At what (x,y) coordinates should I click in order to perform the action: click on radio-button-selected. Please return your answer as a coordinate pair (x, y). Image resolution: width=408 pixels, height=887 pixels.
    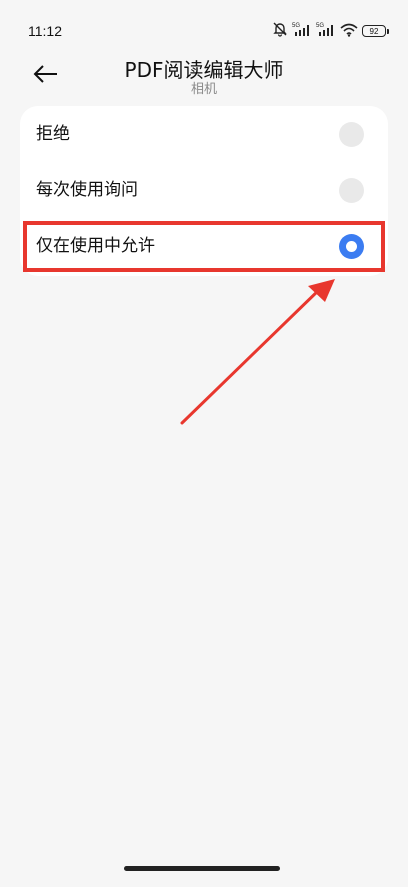
    Looking at the image, I should click on (351, 246).